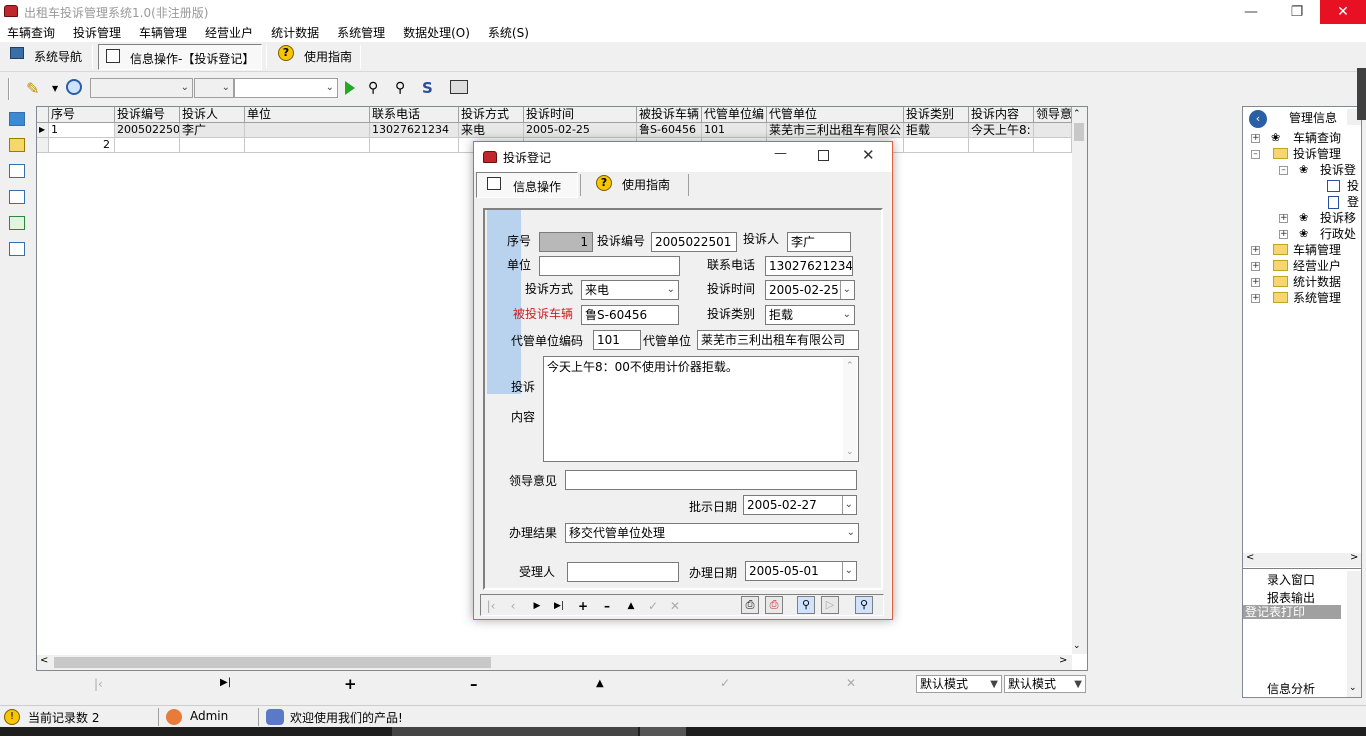 This screenshot has width=1366, height=736. What do you see at coordinates (936, 130) in the screenshot?
I see `table-cell: 拒载` at bounding box center [936, 130].